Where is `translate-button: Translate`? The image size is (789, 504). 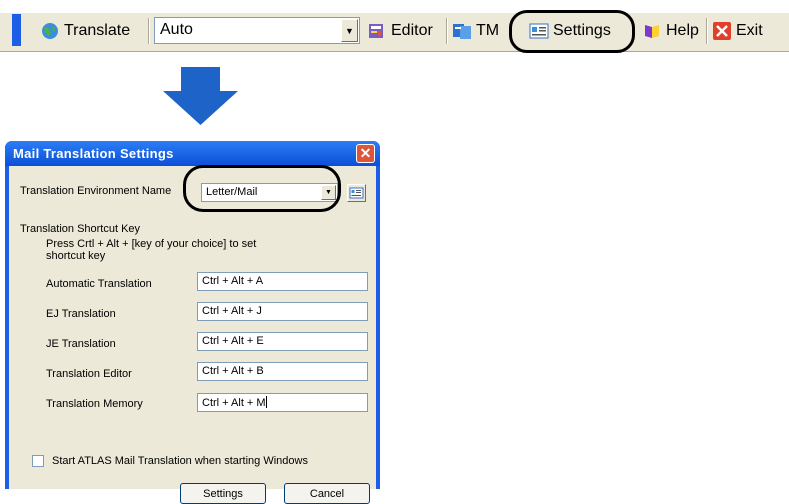
translate-button: Translate is located at coordinates (85, 31).